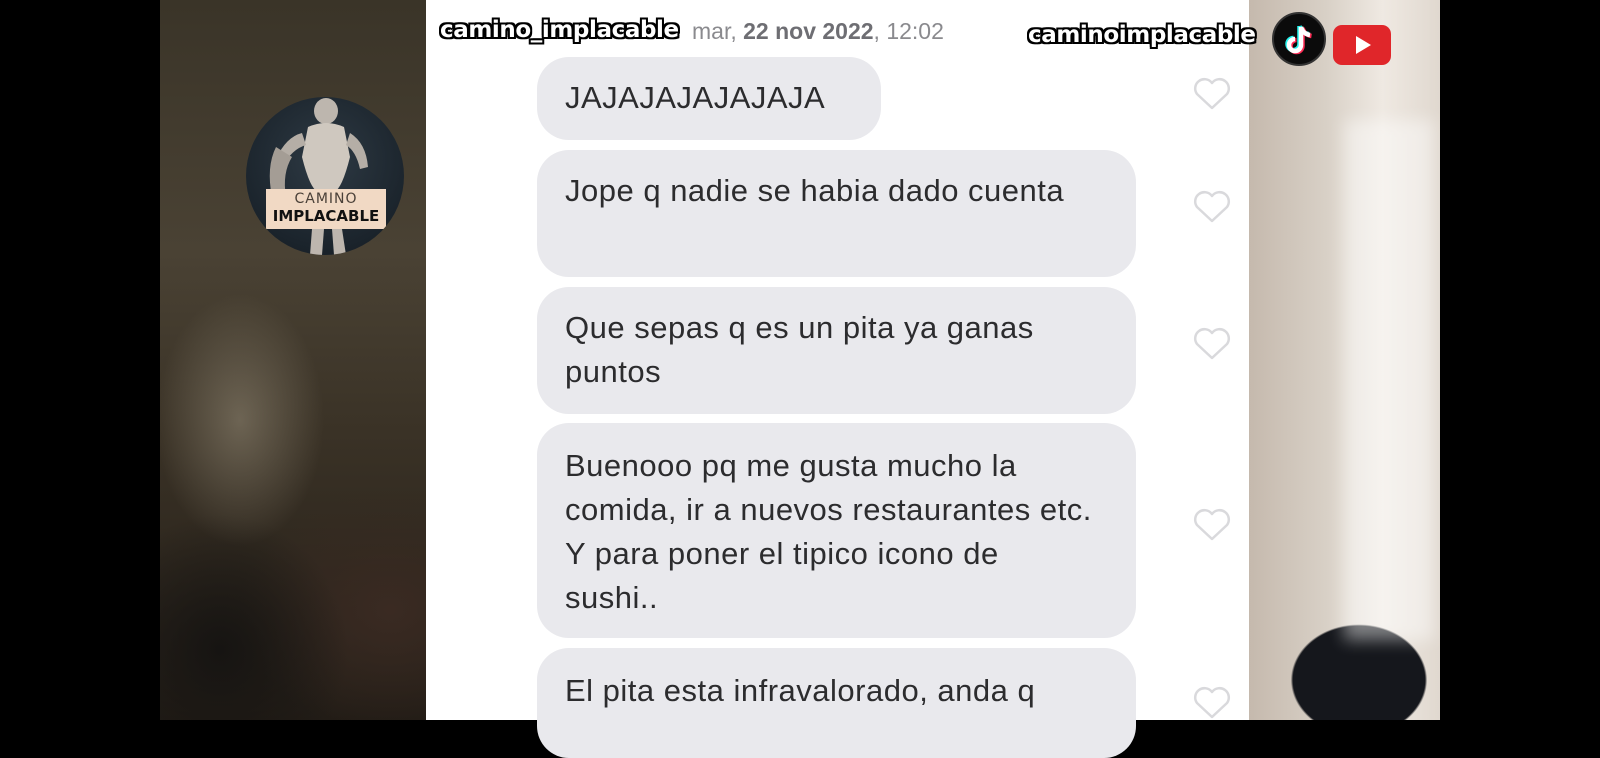  I want to click on message-bubble: JAJAJAJAJAJAJA, so click(709, 98).